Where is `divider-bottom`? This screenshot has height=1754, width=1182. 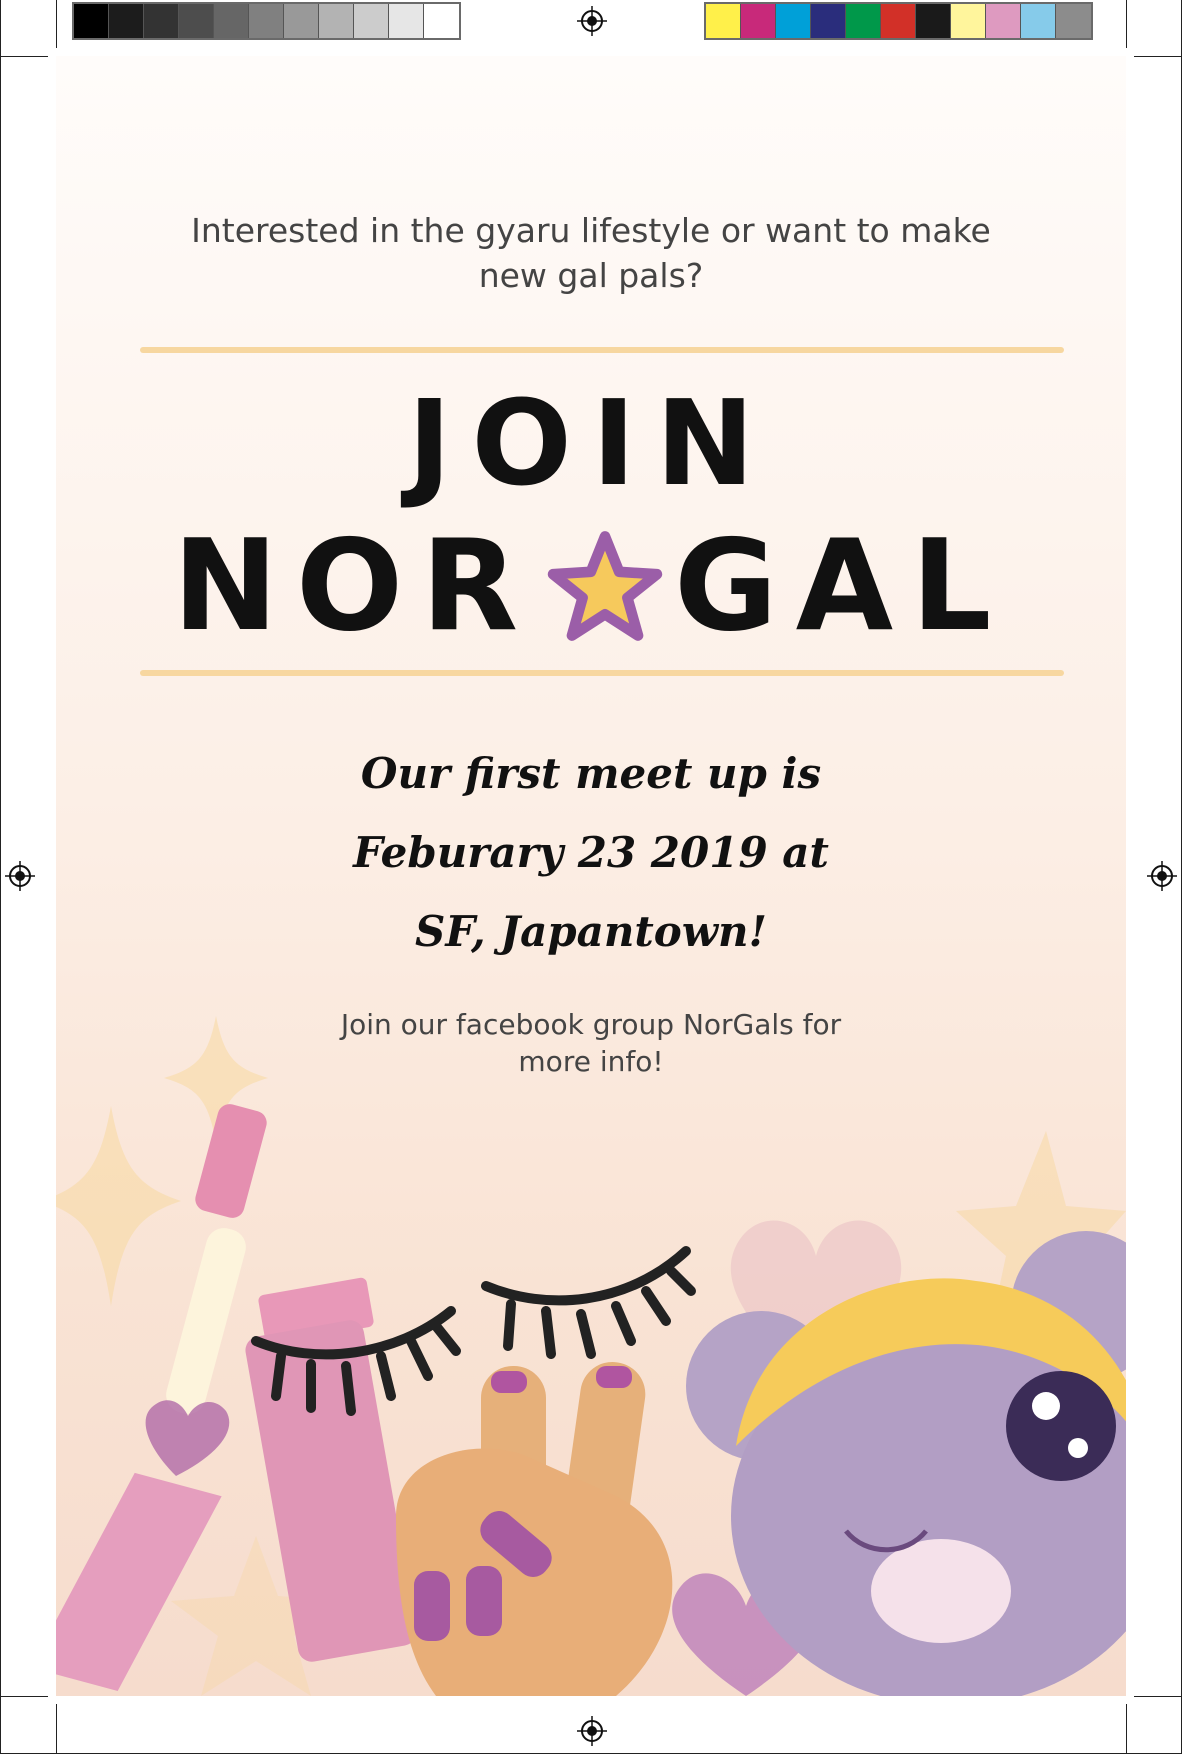
divider-bottom is located at coordinates (602, 673).